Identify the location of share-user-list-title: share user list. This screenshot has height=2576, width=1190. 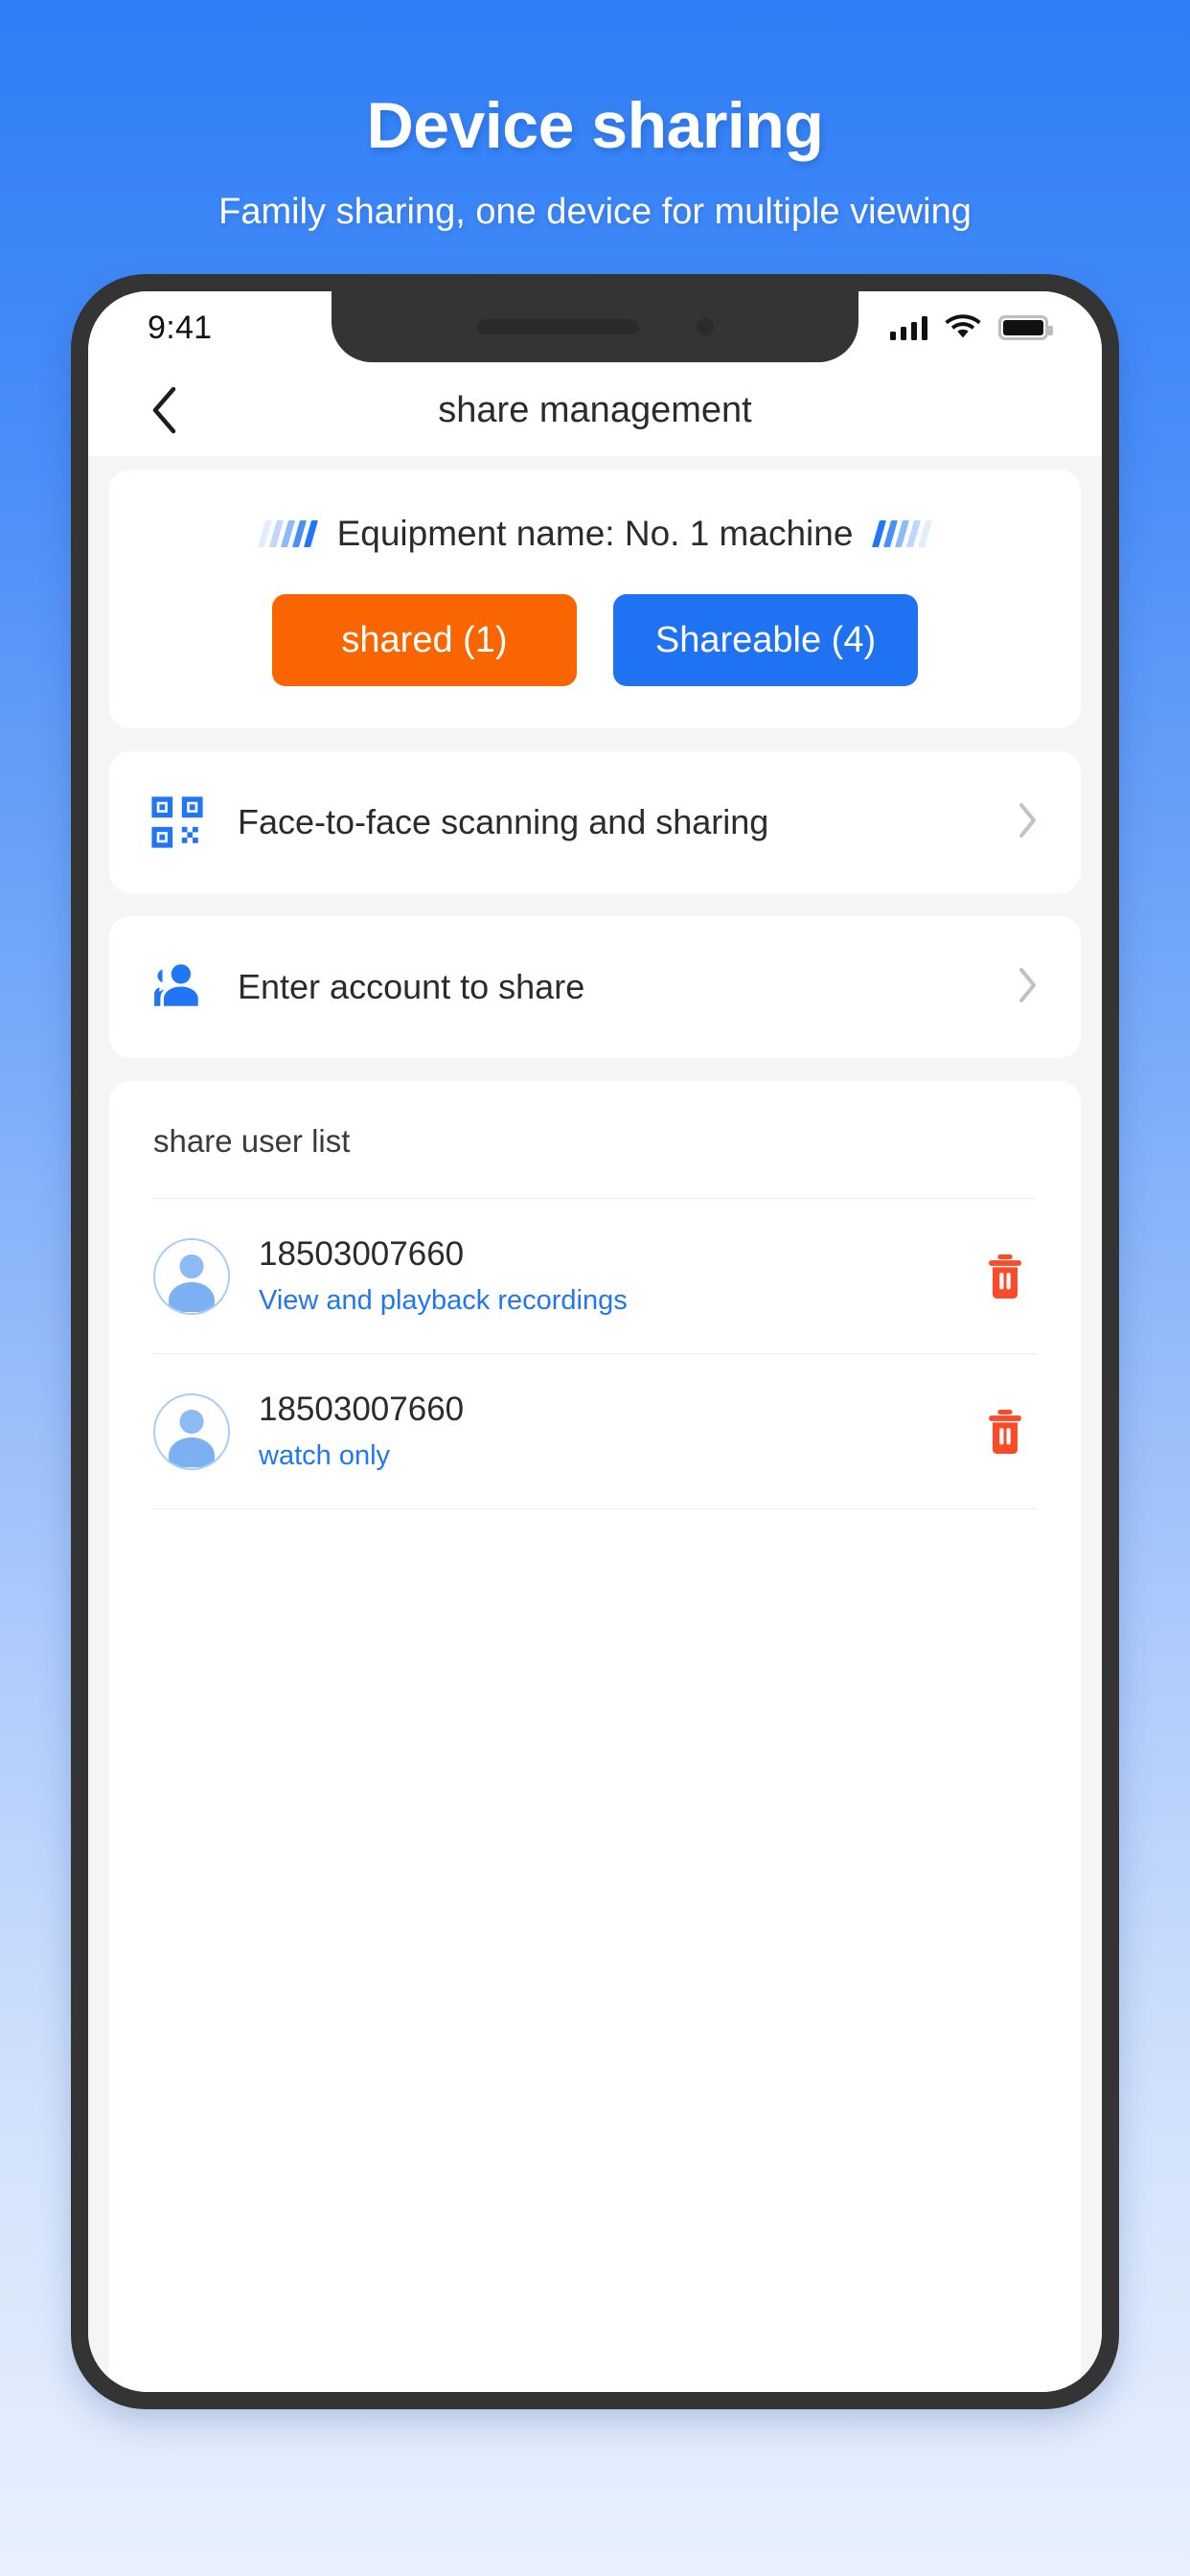
(252, 1141).